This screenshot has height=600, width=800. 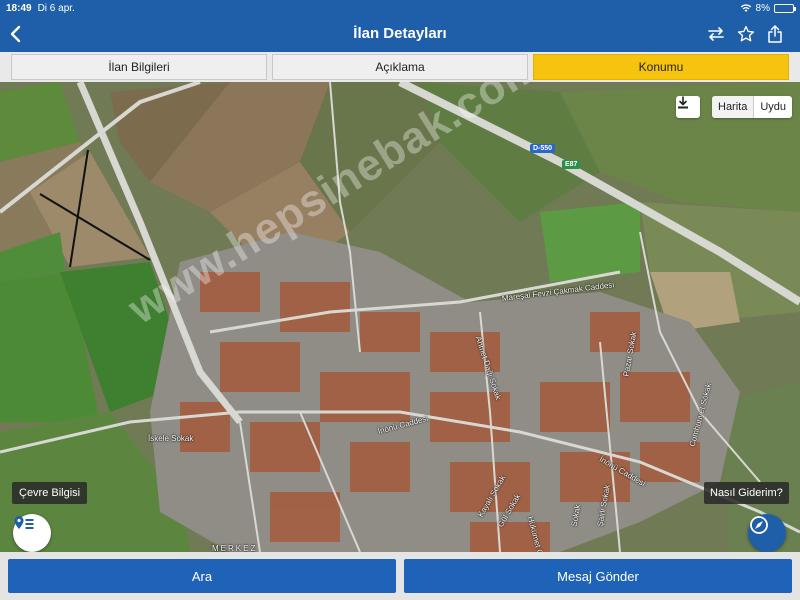 I want to click on map-download-button, so click(x=688, y=107).